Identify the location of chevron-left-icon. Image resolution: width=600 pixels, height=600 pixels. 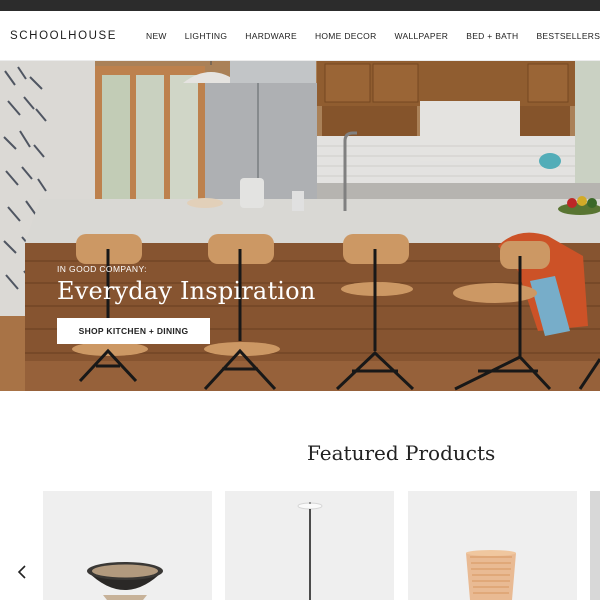
(21, 572).